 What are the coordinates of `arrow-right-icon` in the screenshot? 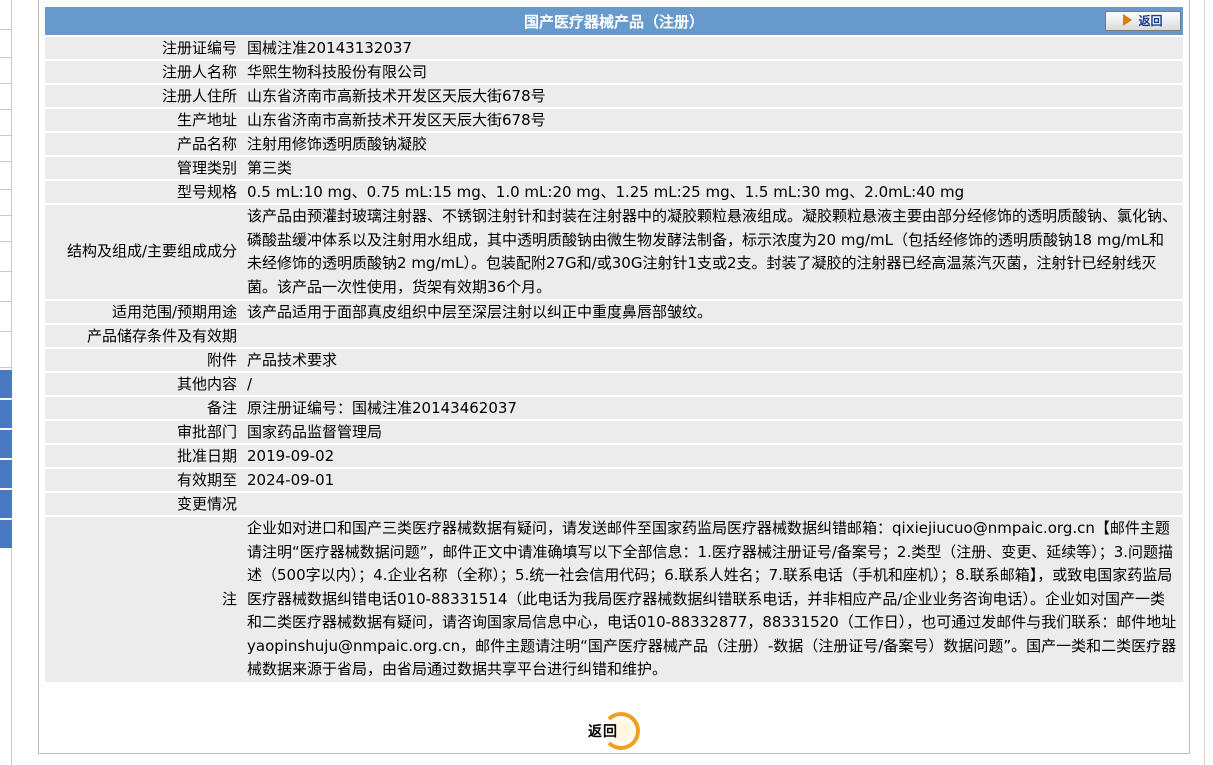 It's located at (1128, 20).